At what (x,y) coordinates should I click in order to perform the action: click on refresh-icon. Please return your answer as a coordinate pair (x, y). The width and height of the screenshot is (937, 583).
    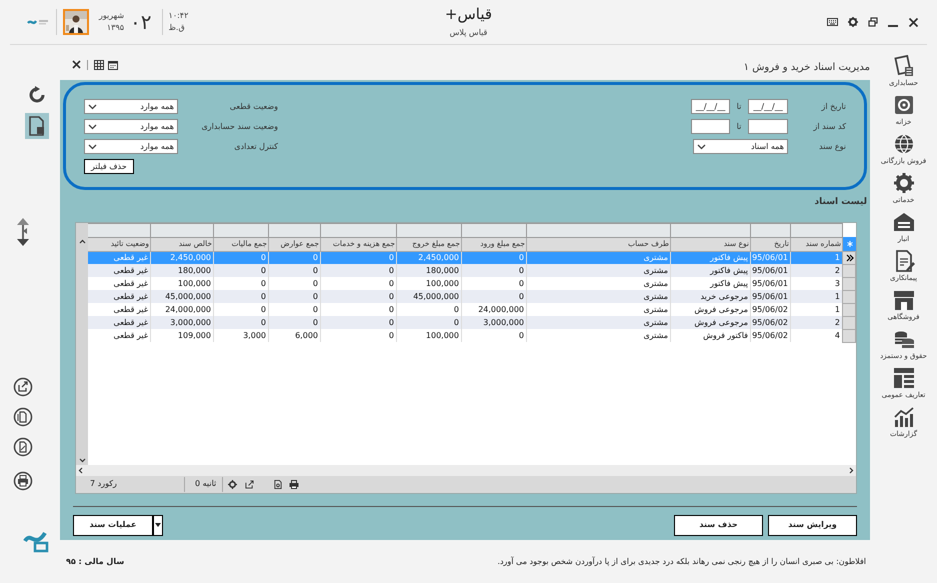
    Looking at the image, I should click on (37, 95).